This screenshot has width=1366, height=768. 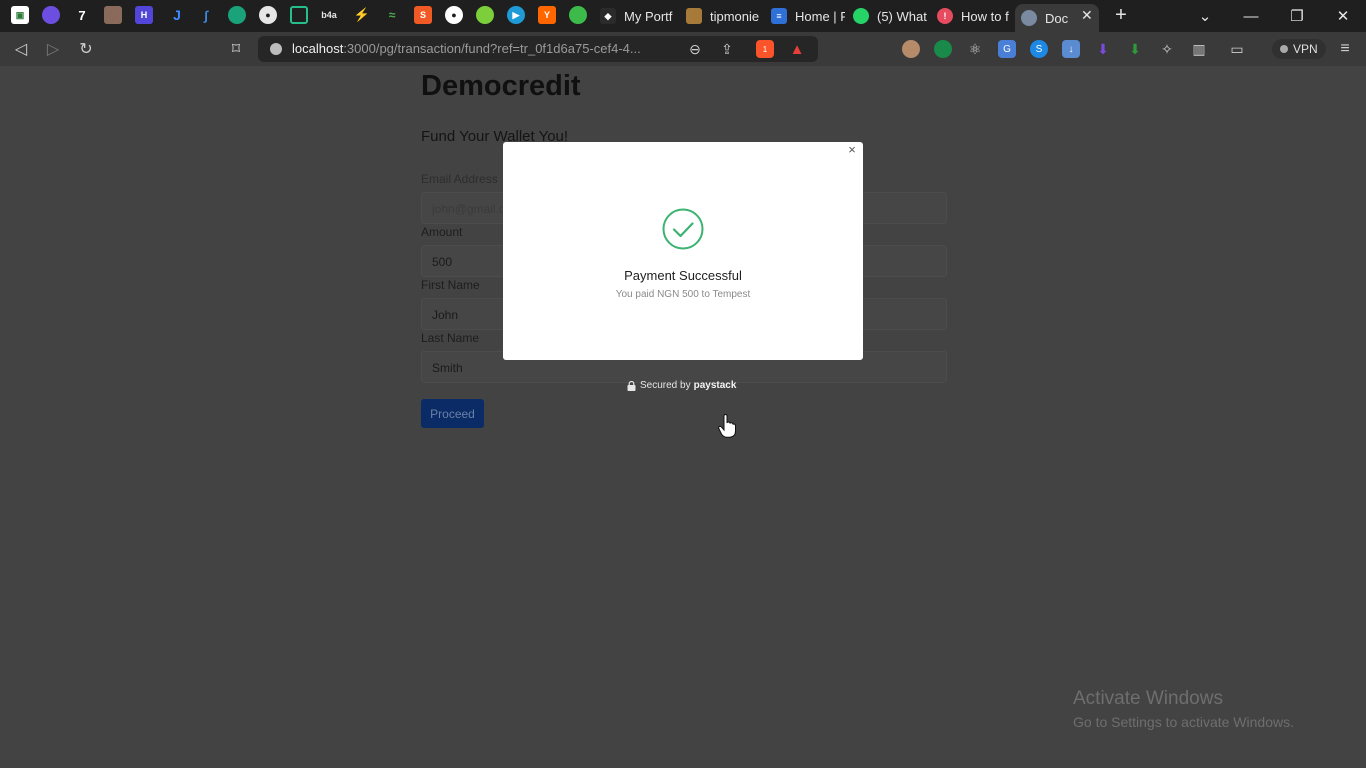 I want to click on restore-button: ❐, so click(x=1297, y=16).